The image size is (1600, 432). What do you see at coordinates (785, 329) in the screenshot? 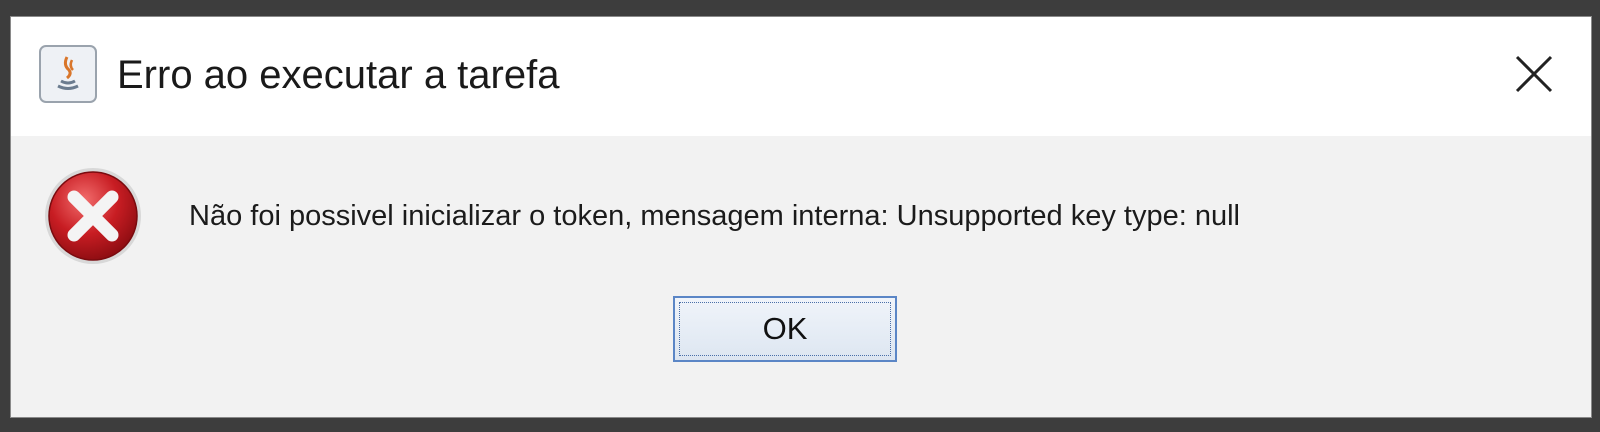
I see `ok-button: OK` at bounding box center [785, 329].